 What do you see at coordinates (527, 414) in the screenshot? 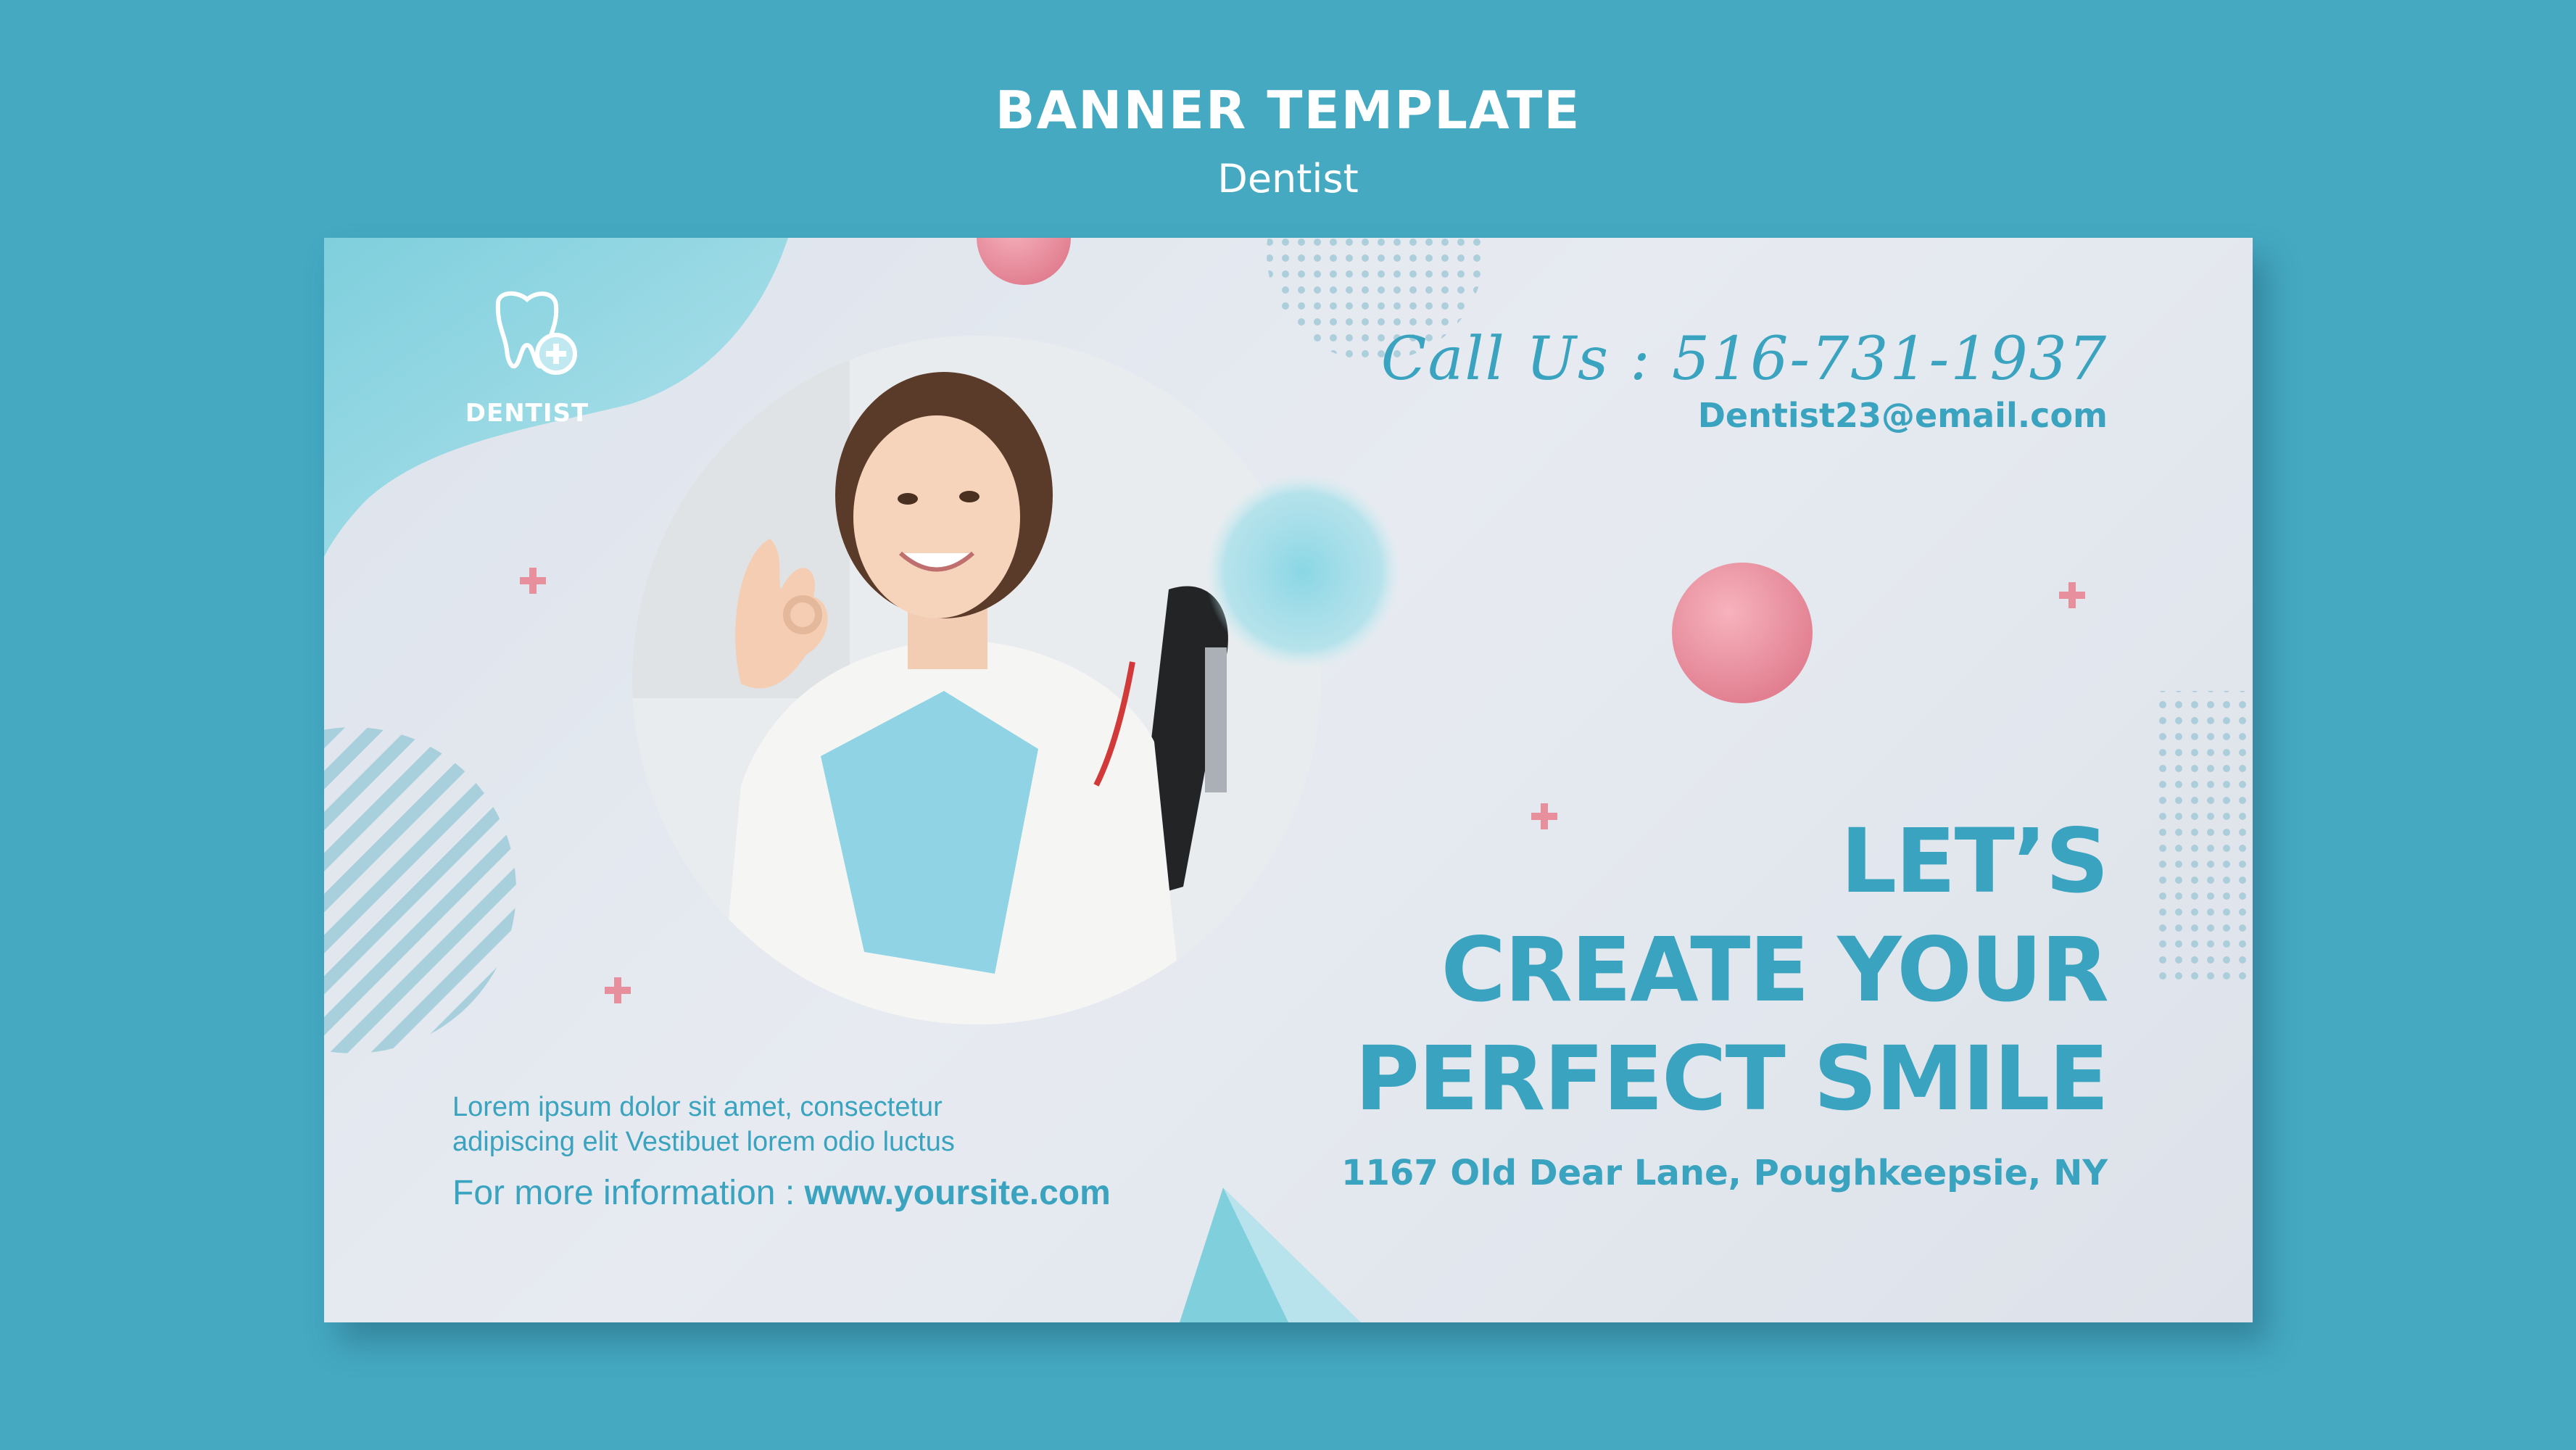
I see `logo-text: DENTIST` at bounding box center [527, 414].